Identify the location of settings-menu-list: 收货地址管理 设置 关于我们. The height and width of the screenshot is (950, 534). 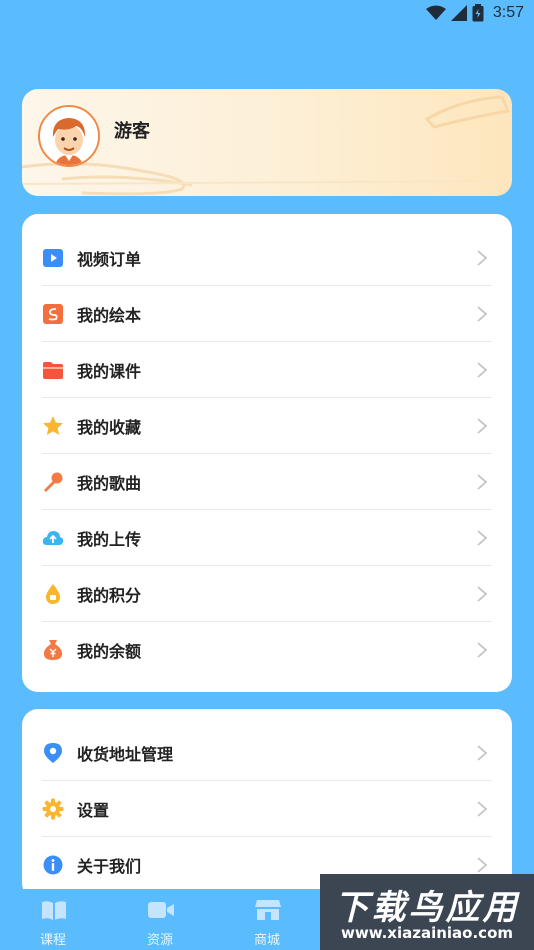
(267, 808).